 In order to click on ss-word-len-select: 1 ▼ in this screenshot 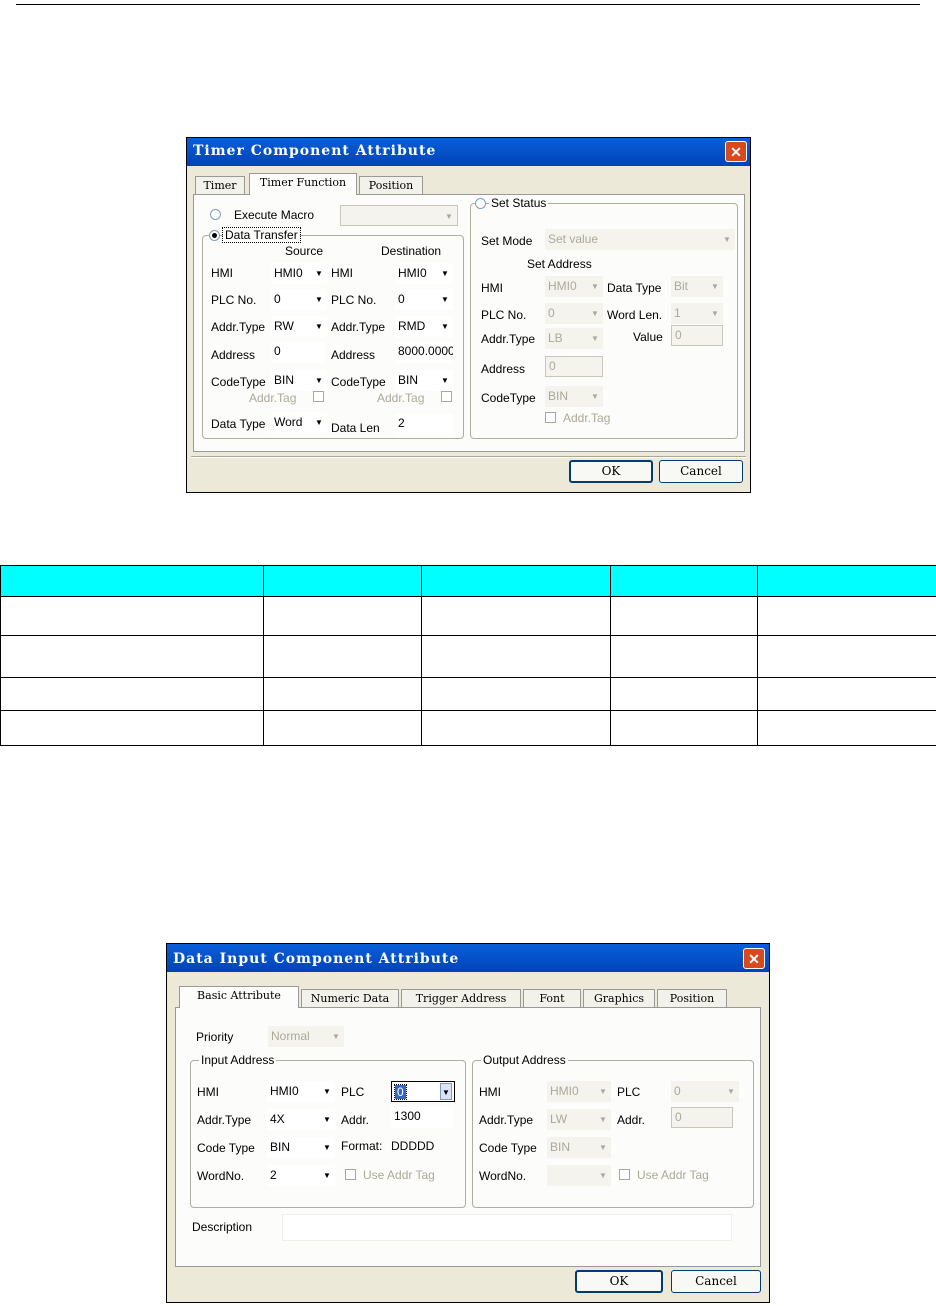, I will do `click(697, 313)`.